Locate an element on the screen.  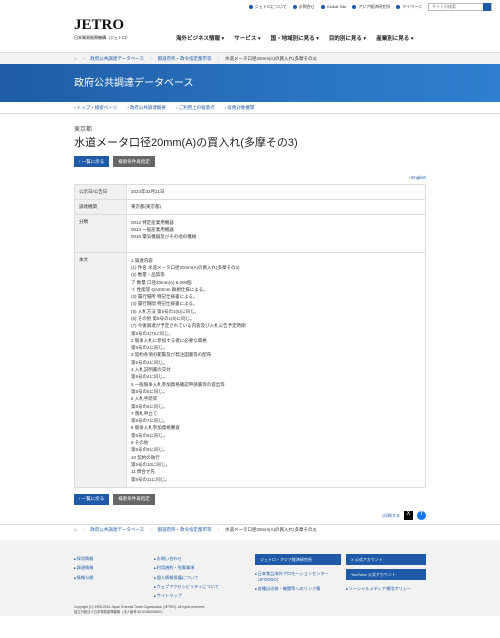
footer-col-1: 採用情報 調達情報 情報公開 is located at coordinates (84, 570).